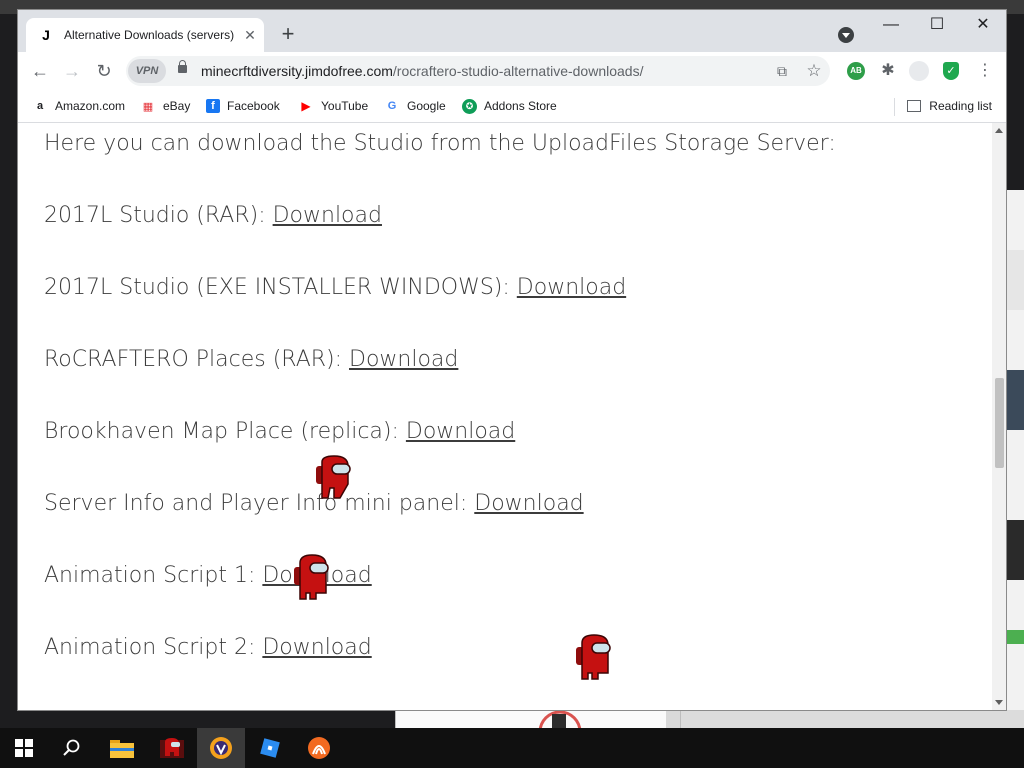 Image resolution: width=1024 pixels, height=768 pixels. What do you see at coordinates (937, 25) in the screenshot?
I see `maximize-button: ☐` at bounding box center [937, 25].